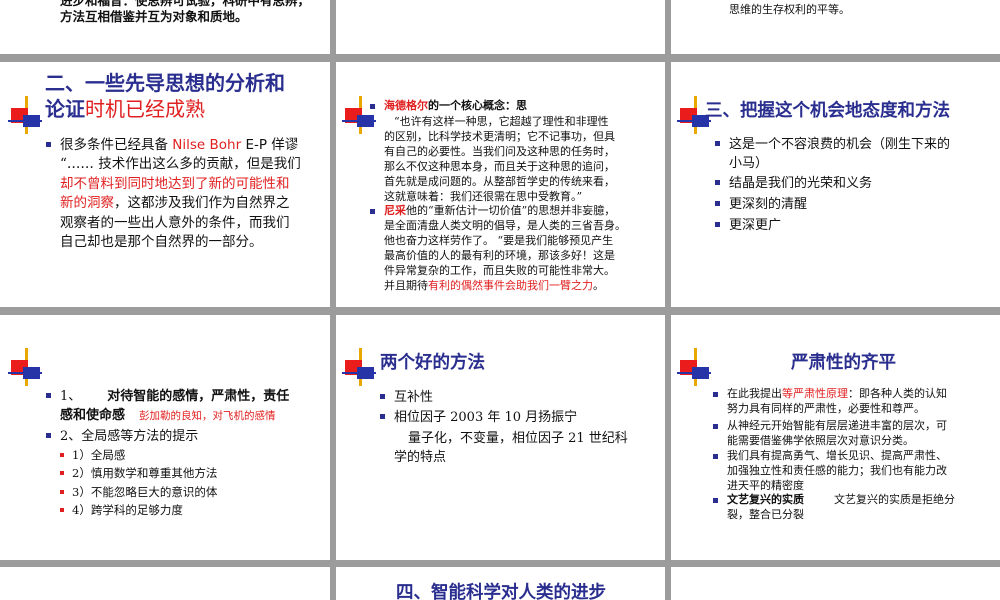 This screenshot has width=1000, height=600. Describe the element at coordinates (116, 145) in the screenshot. I see `s4-b1-text: 很多条件已经具备` at that location.